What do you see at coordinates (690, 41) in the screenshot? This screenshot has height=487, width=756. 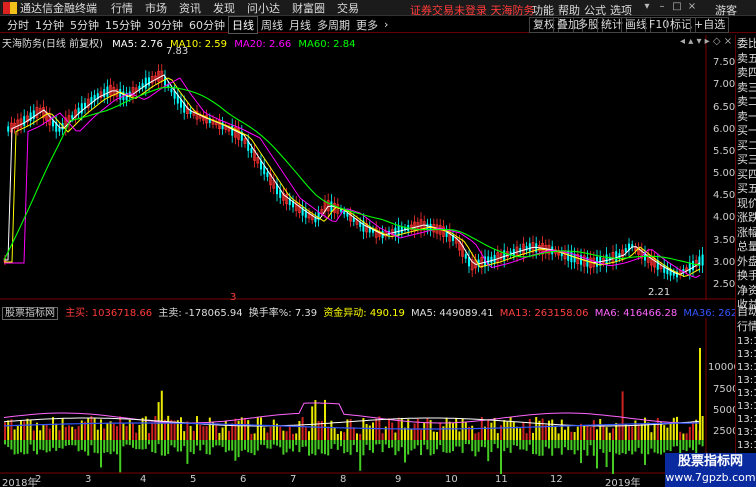 I see `arrow-up-icon: ▴` at bounding box center [690, 41].